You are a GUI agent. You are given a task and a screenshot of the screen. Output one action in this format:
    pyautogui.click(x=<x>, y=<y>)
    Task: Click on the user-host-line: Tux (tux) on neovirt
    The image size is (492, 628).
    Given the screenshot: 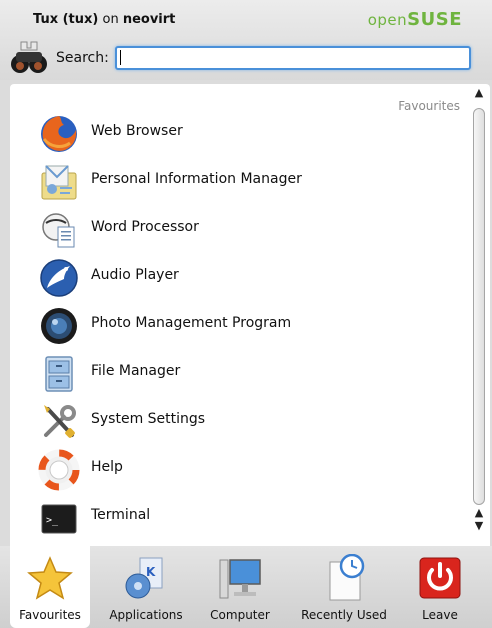 What is the action you would take?
    pyautogui.click(x=104, y=19)
    